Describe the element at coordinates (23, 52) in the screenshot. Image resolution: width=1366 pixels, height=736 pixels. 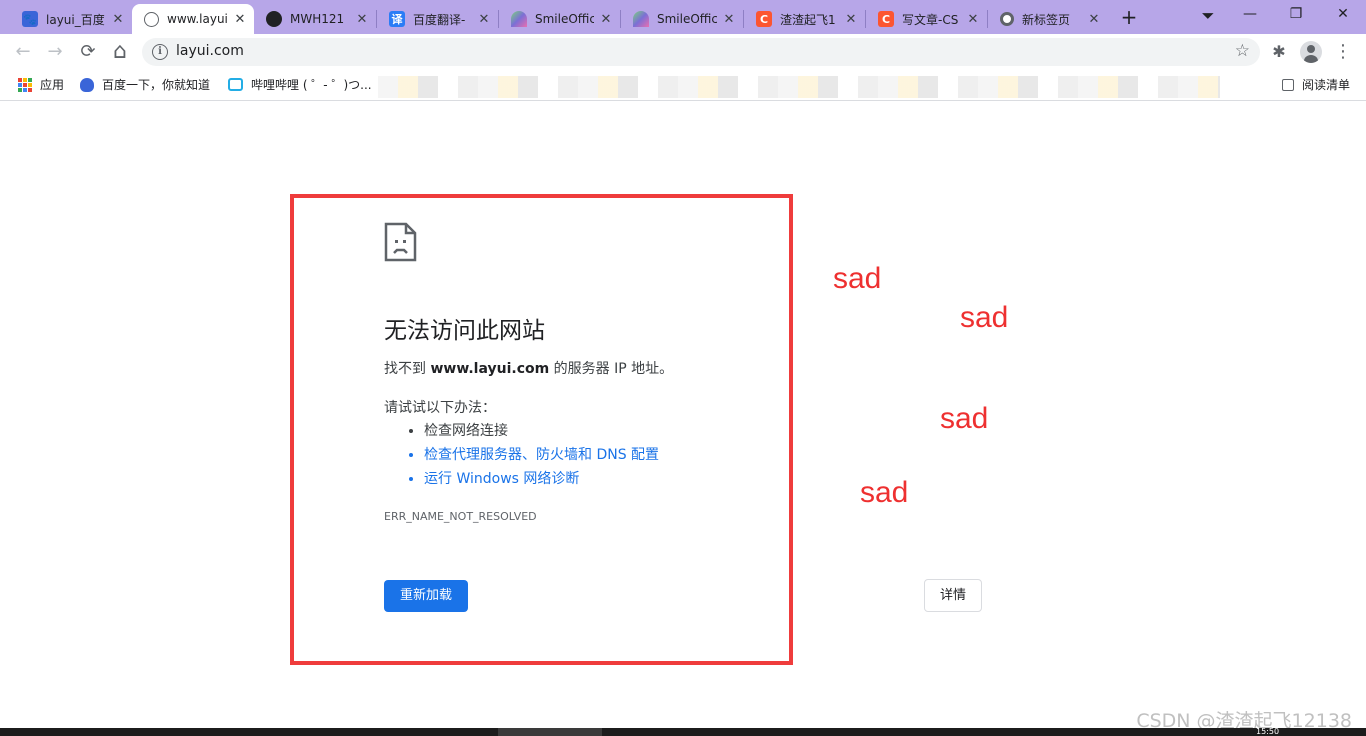
I see `back-button: ←` at that location.